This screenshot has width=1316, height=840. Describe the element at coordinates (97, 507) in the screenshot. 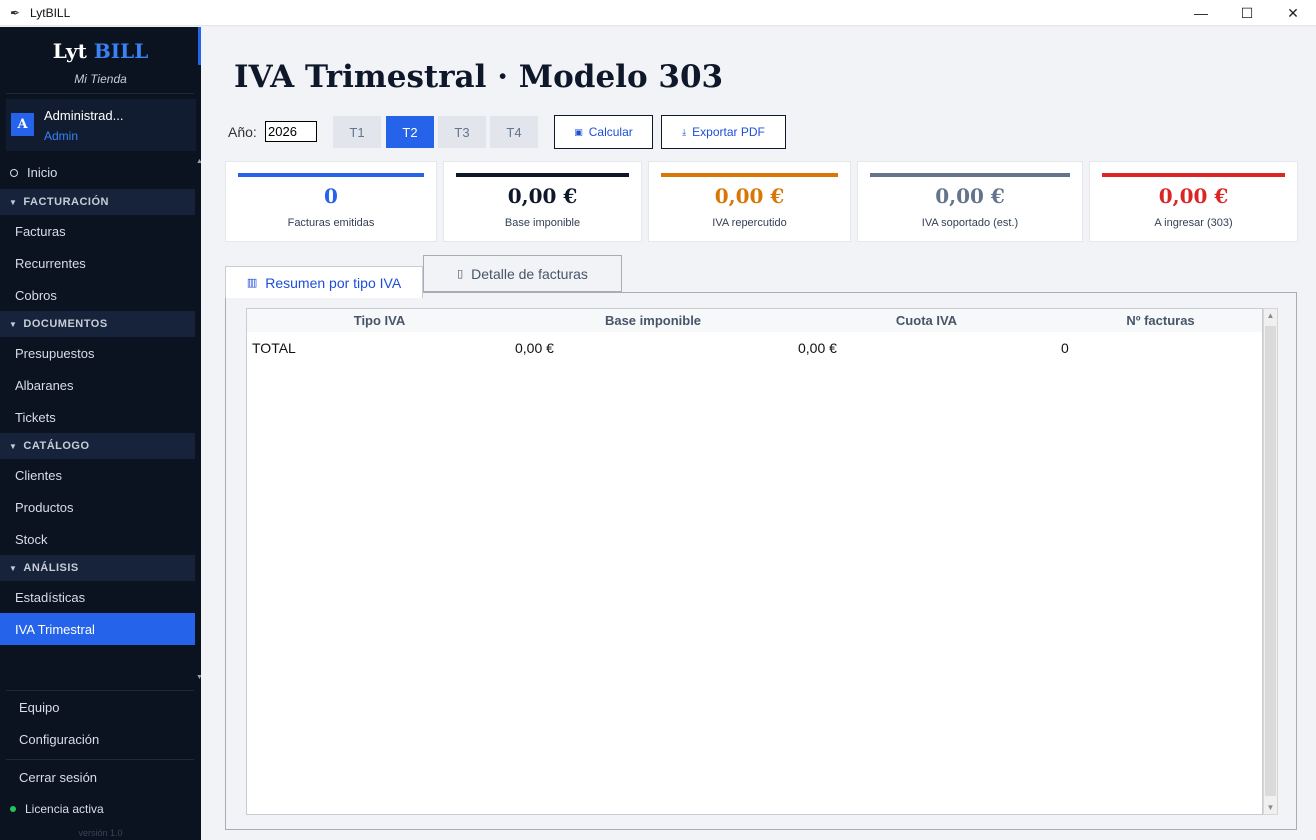

I see `sidebar-item-productos: Productos` at that location.